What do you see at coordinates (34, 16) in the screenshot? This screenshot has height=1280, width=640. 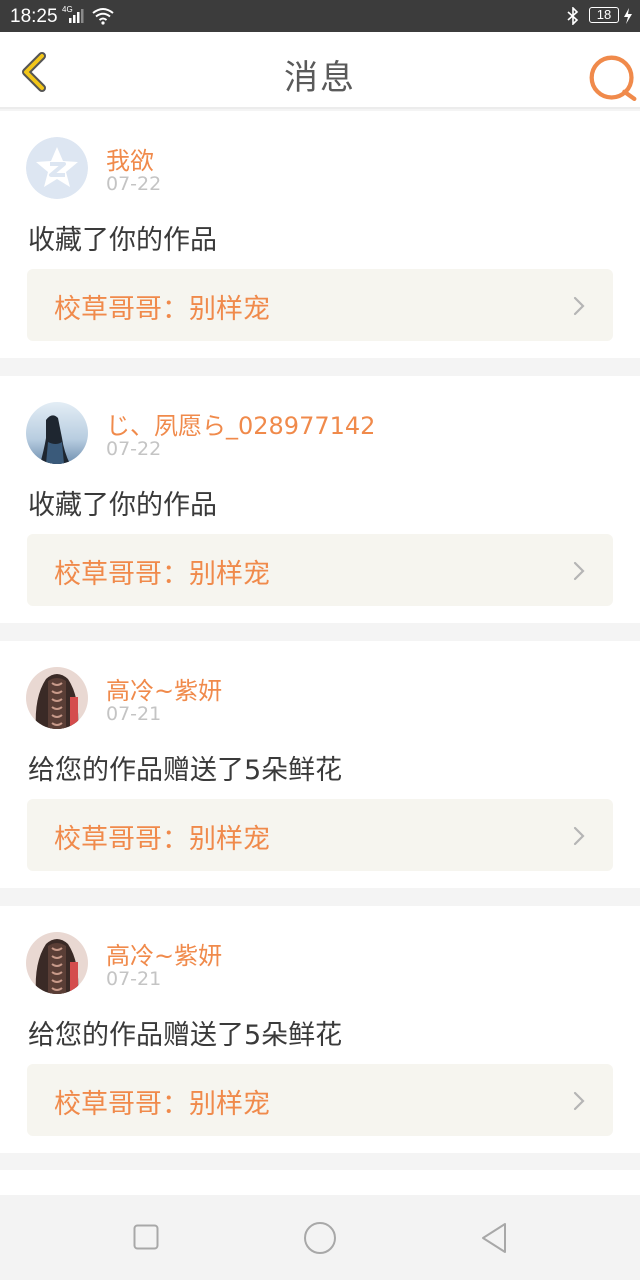 I see `status-time: 18:25` at bounding box center [34, 16].